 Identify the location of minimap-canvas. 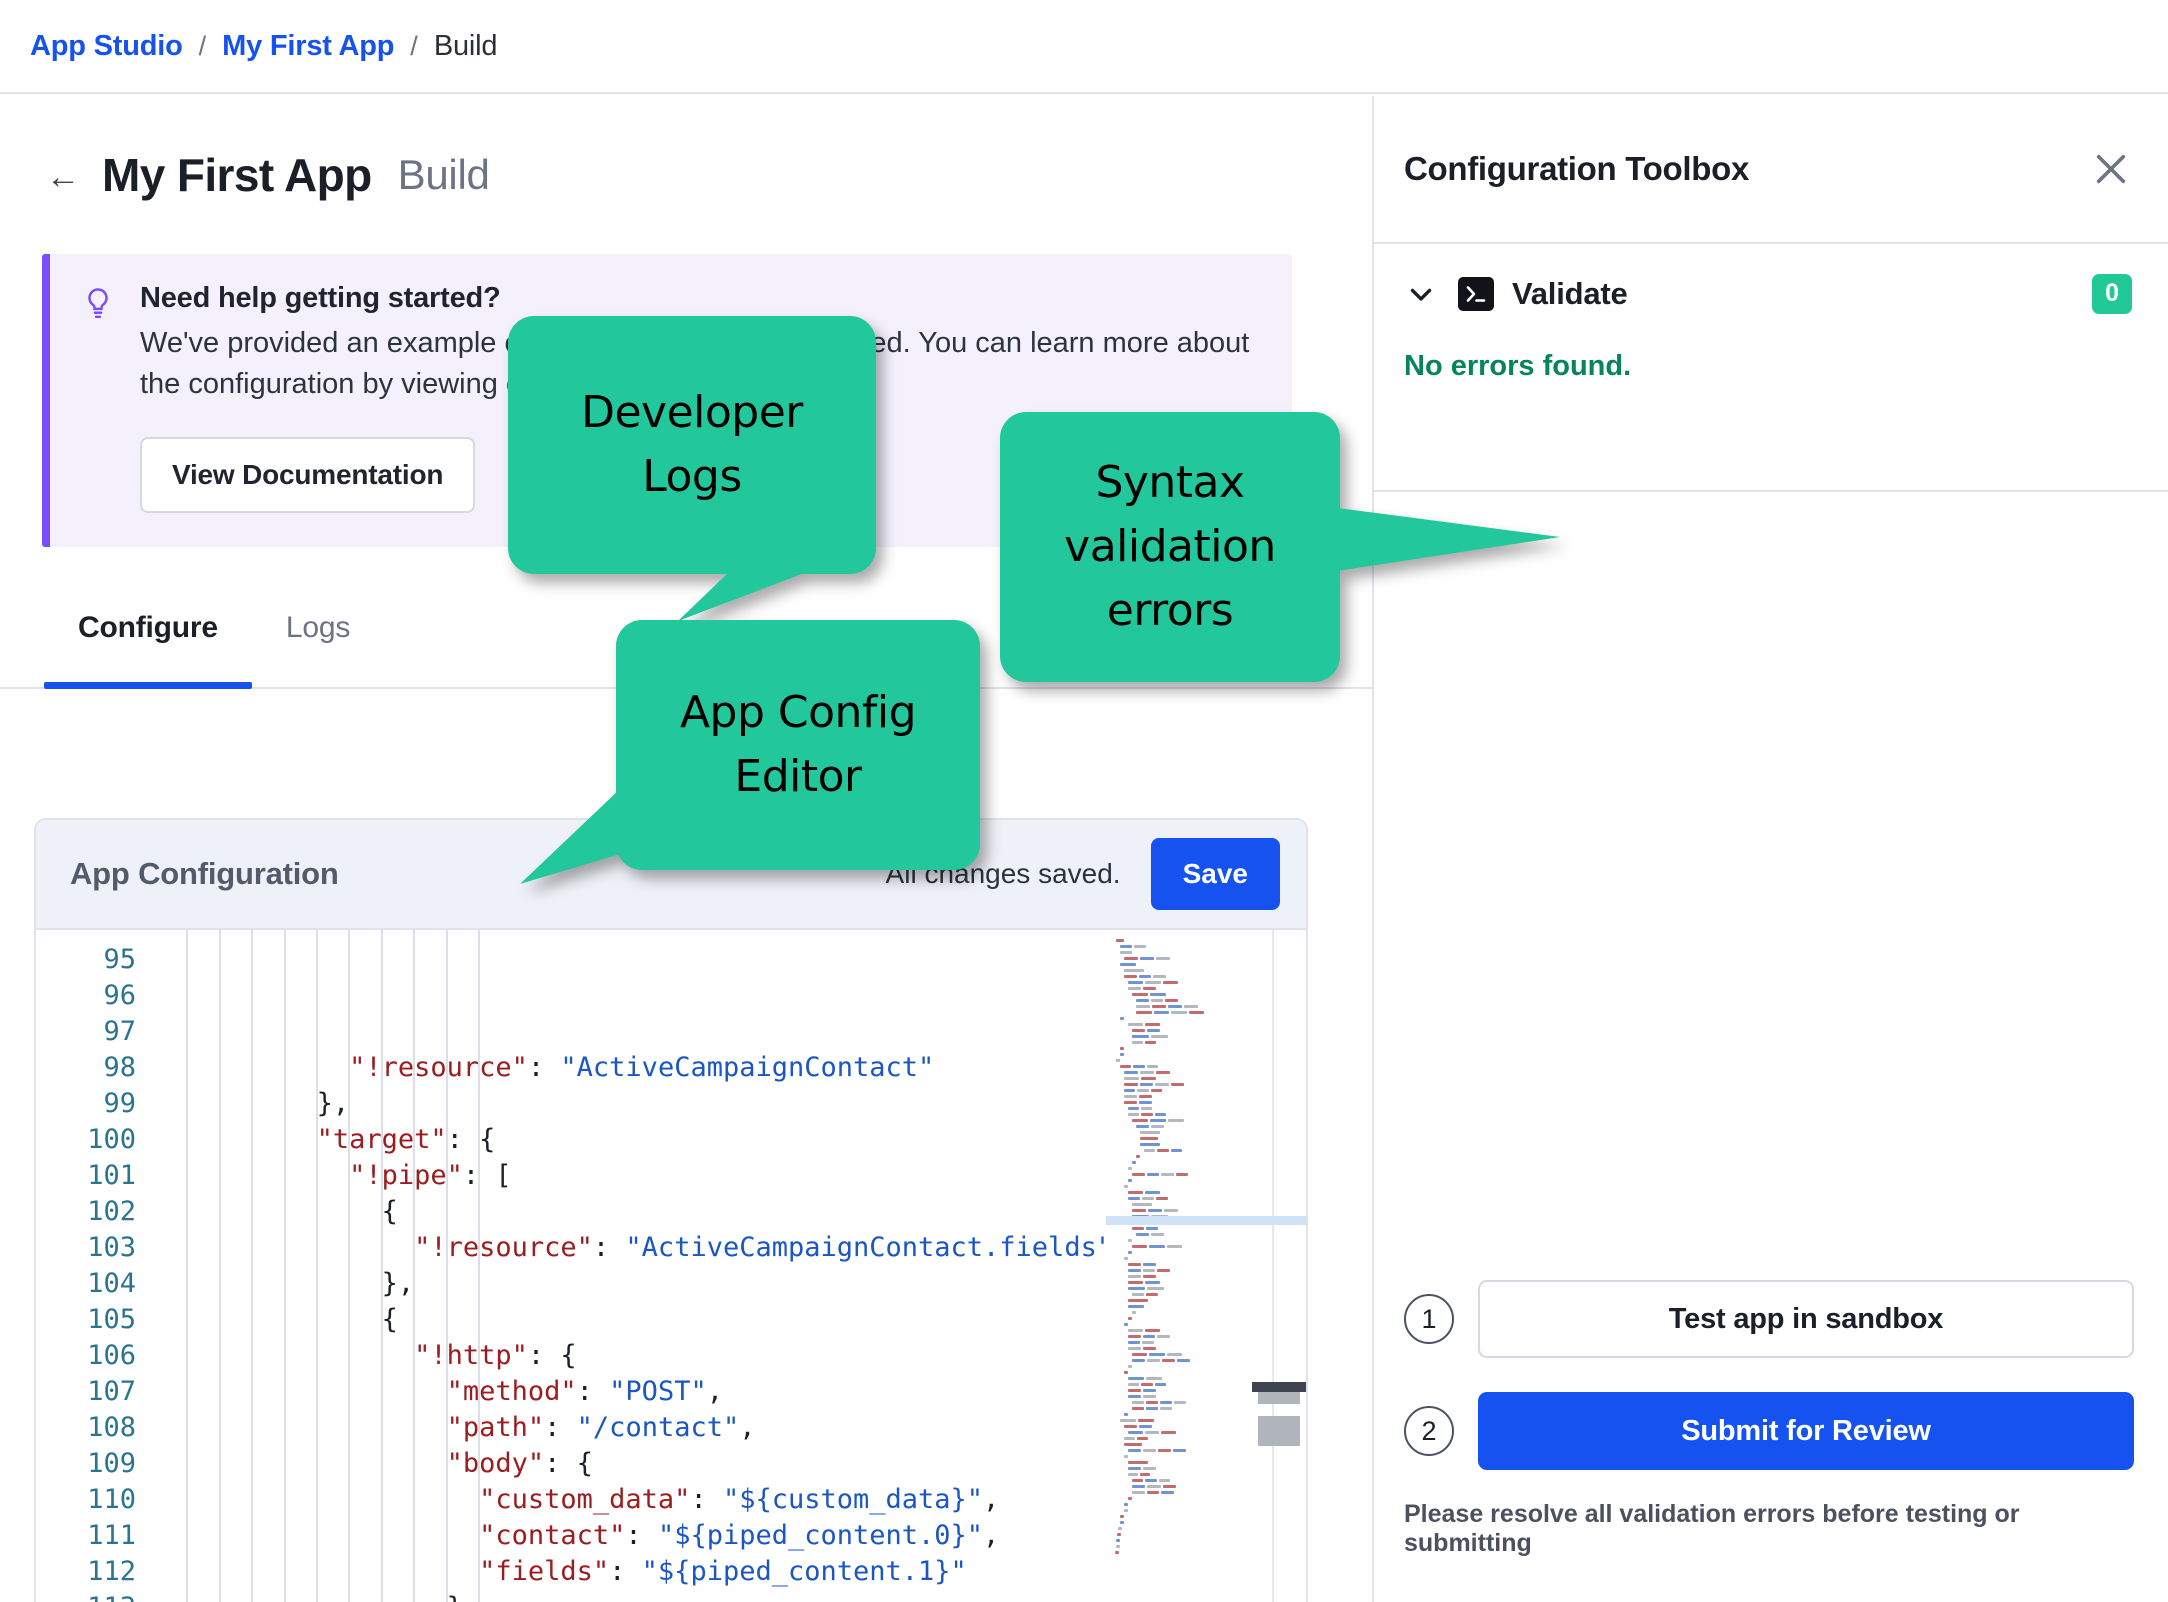
(1206, 1266).